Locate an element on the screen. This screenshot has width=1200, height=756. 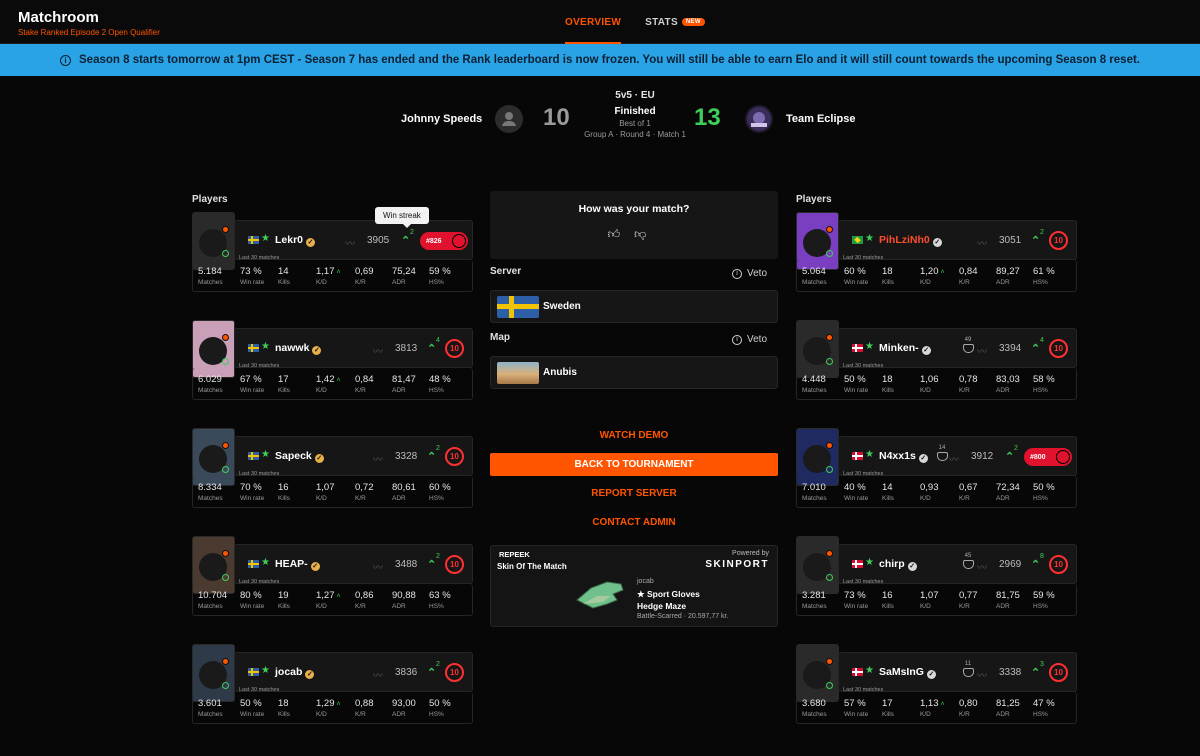
stat-value: 83,03 is located at coordinates (1008, 379).